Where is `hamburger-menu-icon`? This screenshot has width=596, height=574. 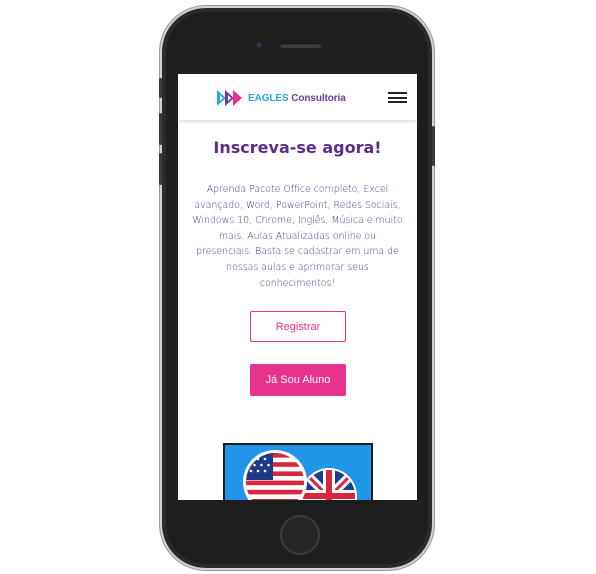
hamburger-menu-icon is located at coordinates (397, 97).